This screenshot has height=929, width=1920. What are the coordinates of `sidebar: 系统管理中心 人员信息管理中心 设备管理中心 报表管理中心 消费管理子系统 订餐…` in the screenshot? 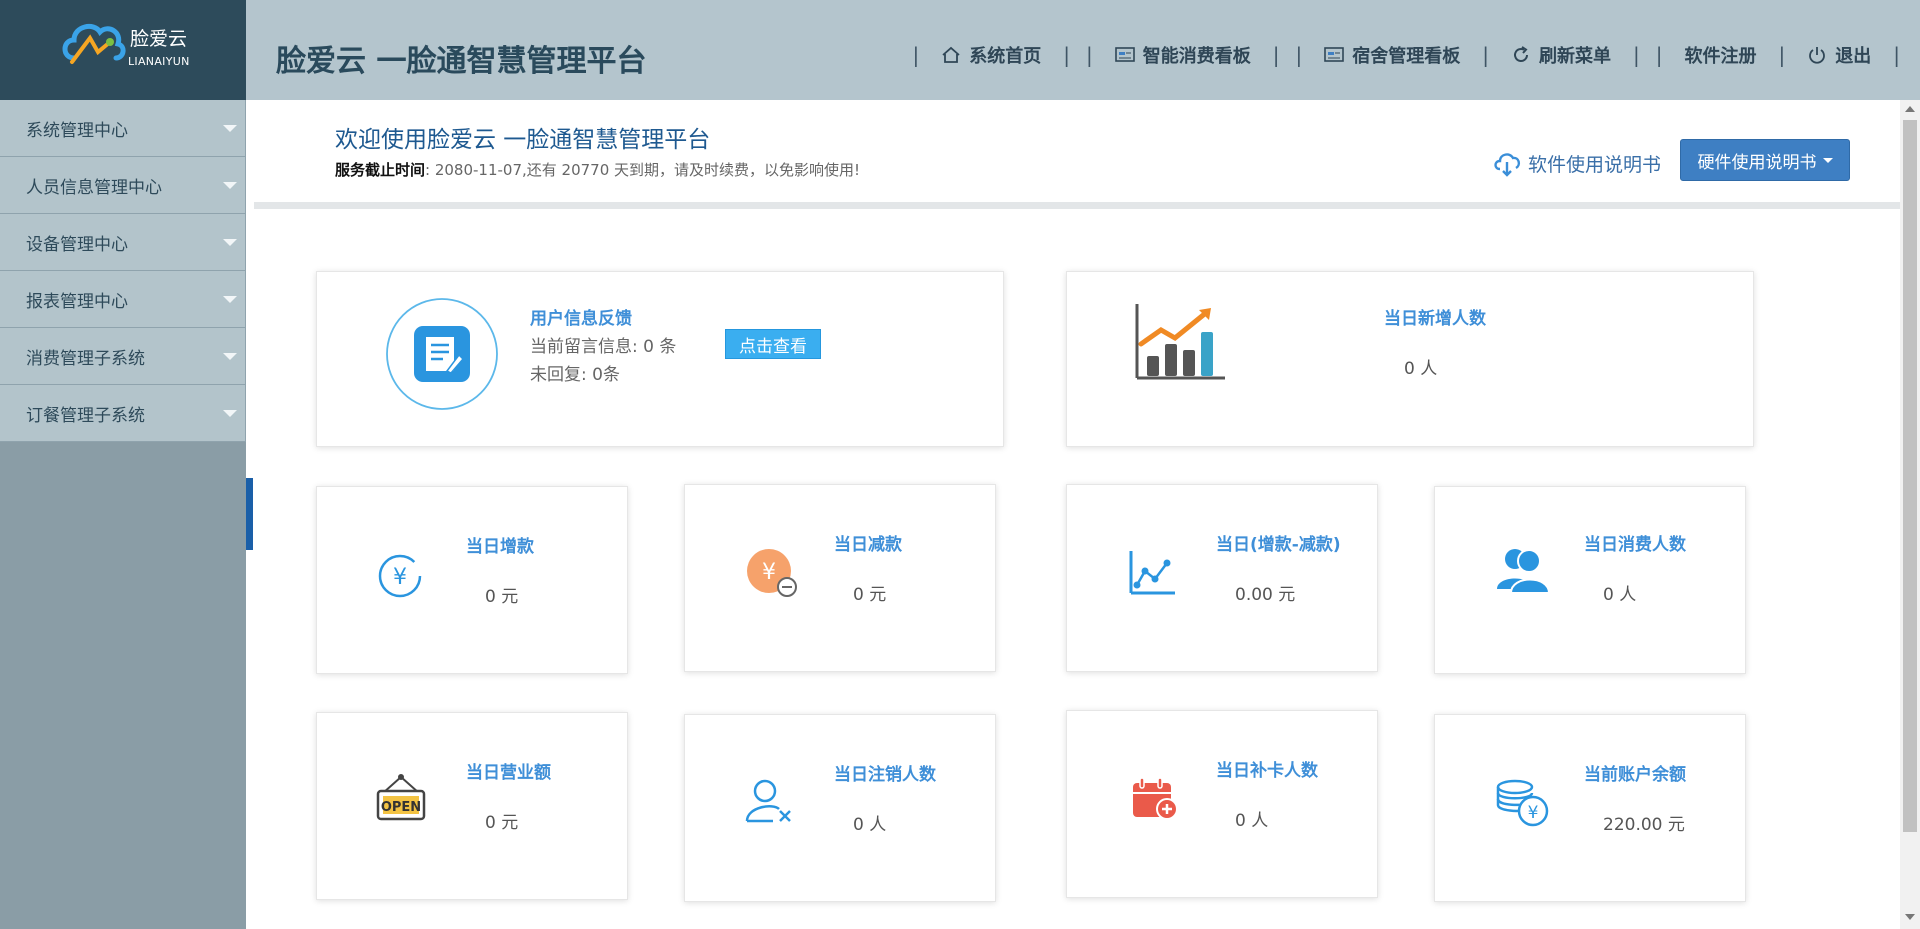 It's located at (123, 514).